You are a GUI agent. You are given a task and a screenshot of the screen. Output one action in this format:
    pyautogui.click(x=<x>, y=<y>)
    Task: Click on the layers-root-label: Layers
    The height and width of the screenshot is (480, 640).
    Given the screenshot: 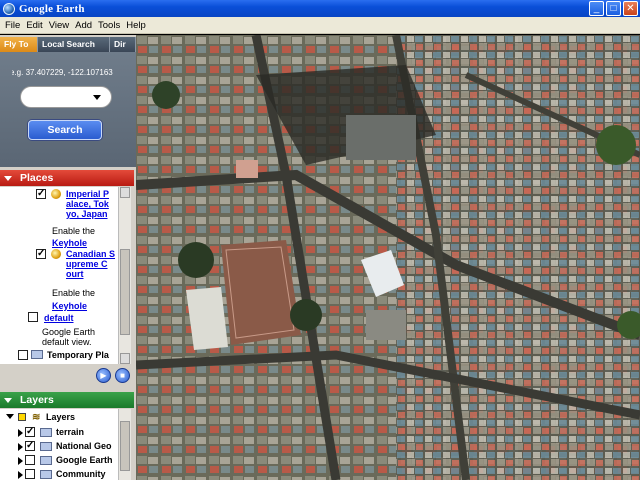 What is the action you would take?
    pyautogui.click(x=61, y=417)
    